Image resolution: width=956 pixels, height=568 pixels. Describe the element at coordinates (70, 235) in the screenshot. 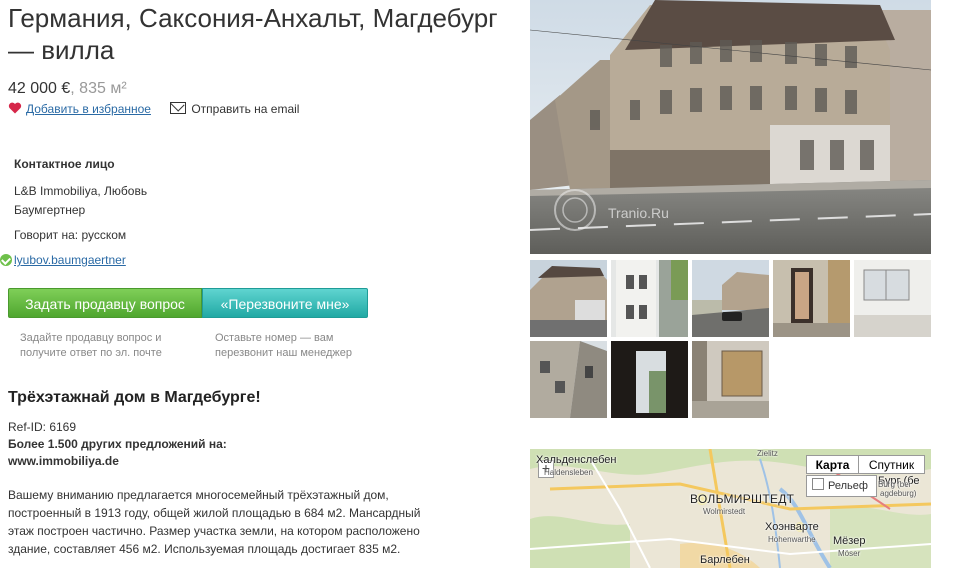

I see `contact-language: Говорит на: русском` at that location.